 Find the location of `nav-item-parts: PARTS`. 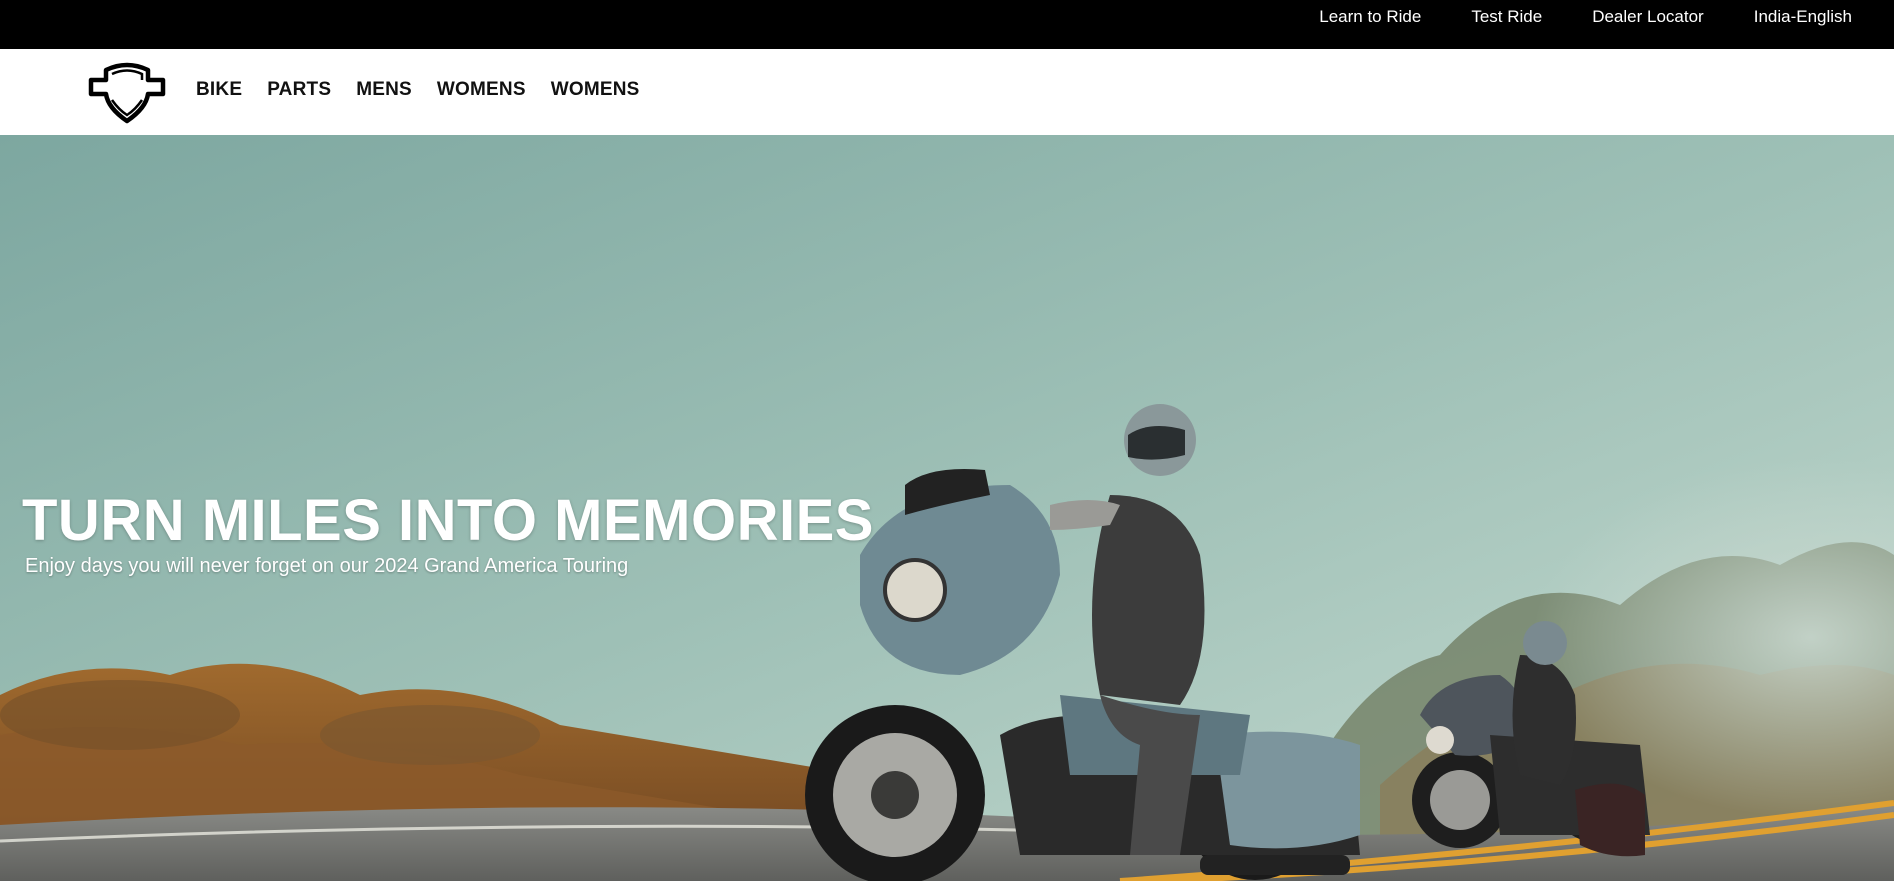

nav-item-parts: PARTS is located at coordinates (299, 90).